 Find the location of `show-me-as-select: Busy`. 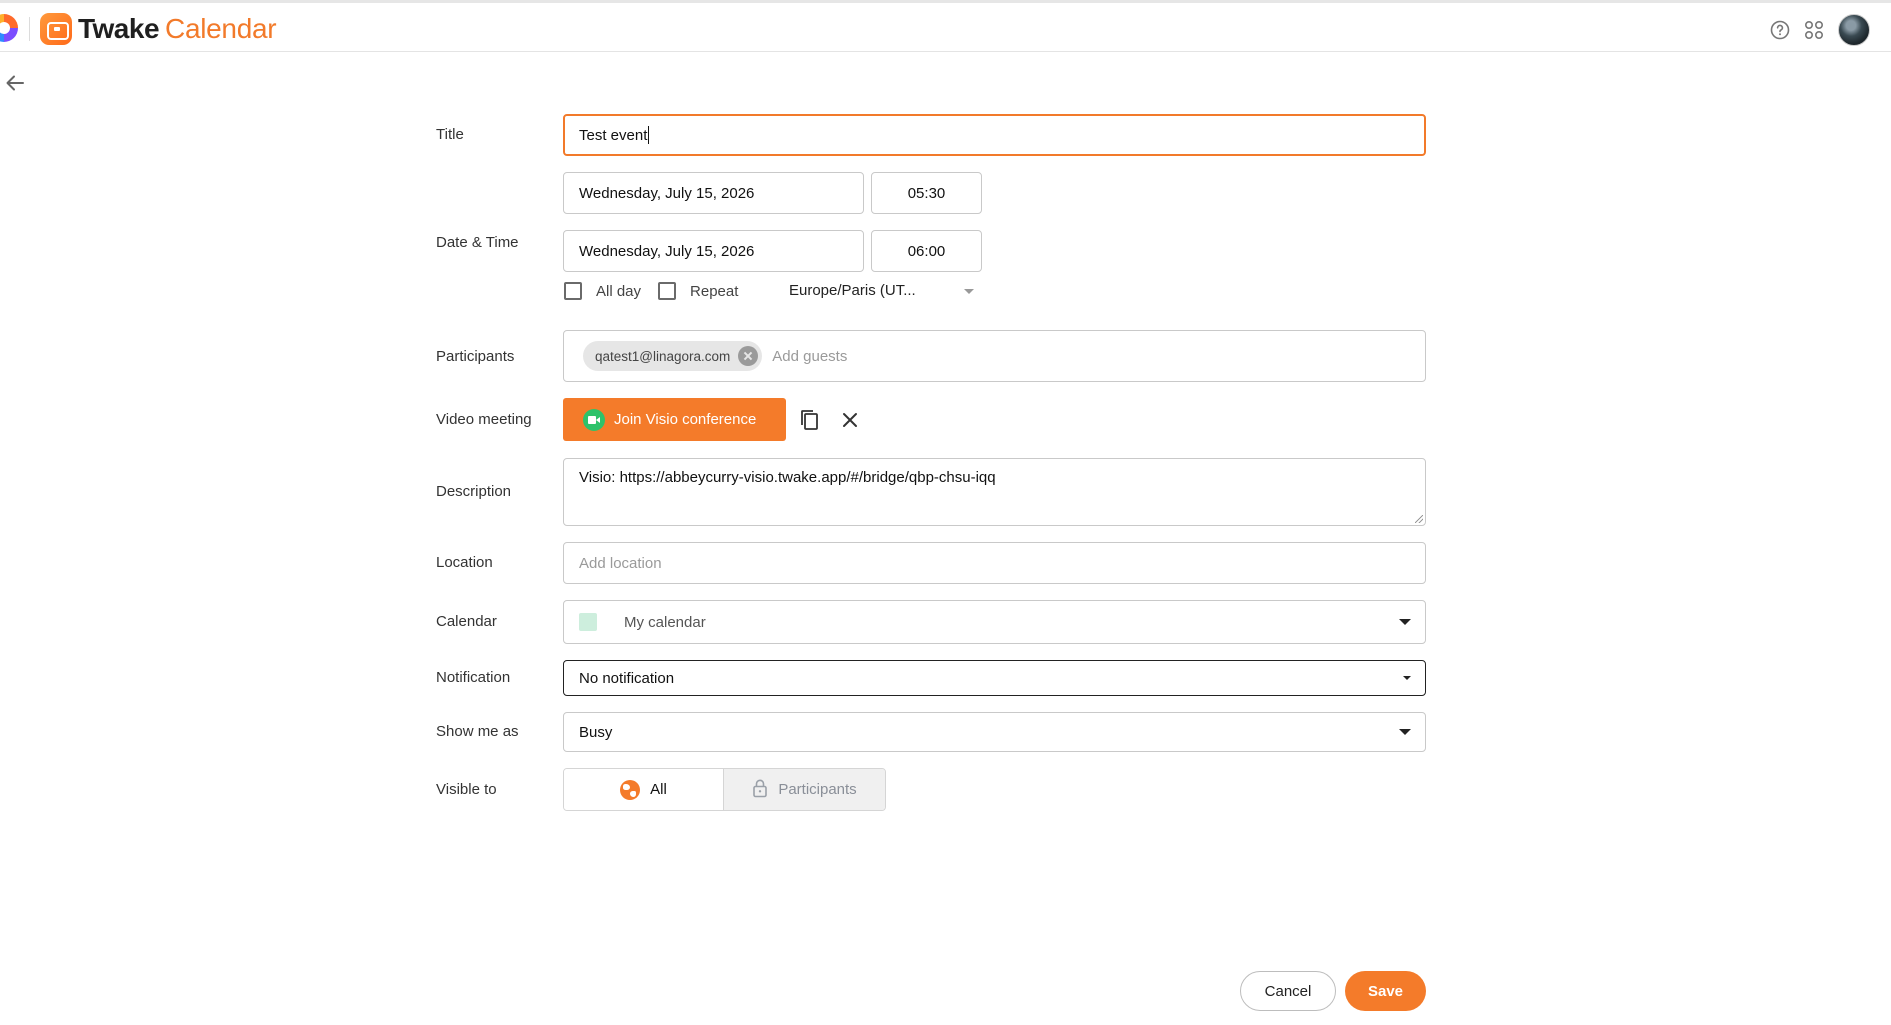

show-me-as-select: Busy is located at coordinates (994, 732).